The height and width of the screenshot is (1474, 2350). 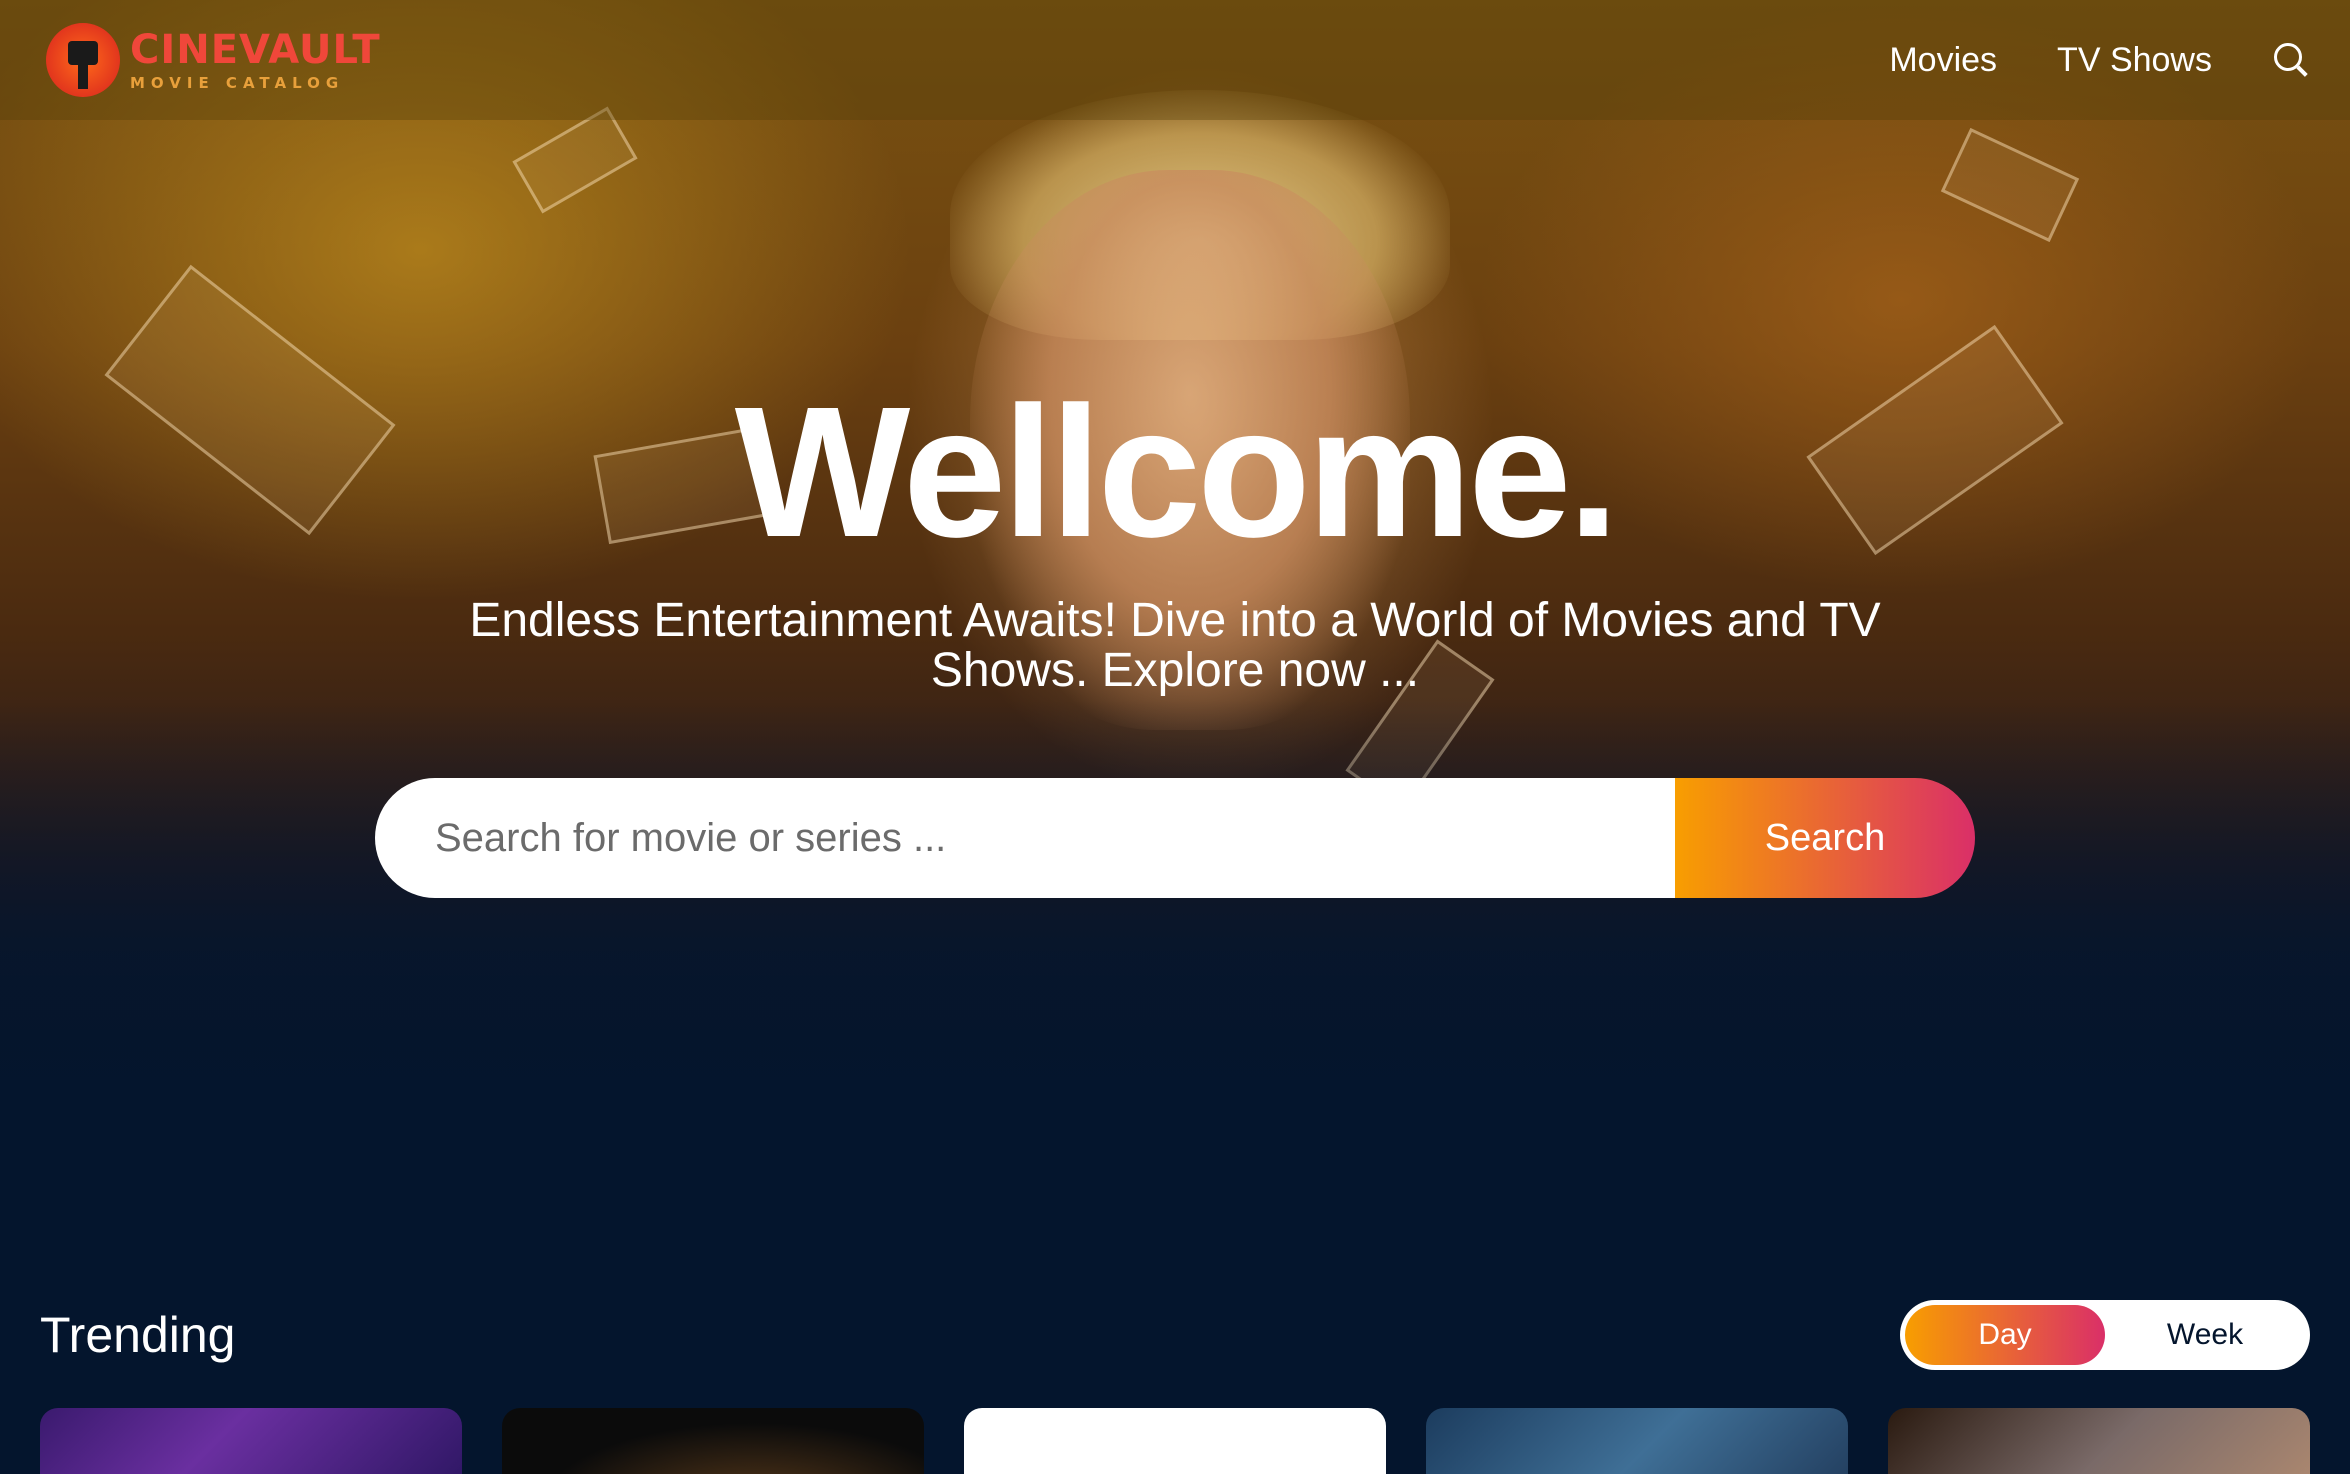 What do you see at coordinates (138, 1335) in the screenshot?
I see `section-title-trending: Trending` at bounding box center [138, 1335].